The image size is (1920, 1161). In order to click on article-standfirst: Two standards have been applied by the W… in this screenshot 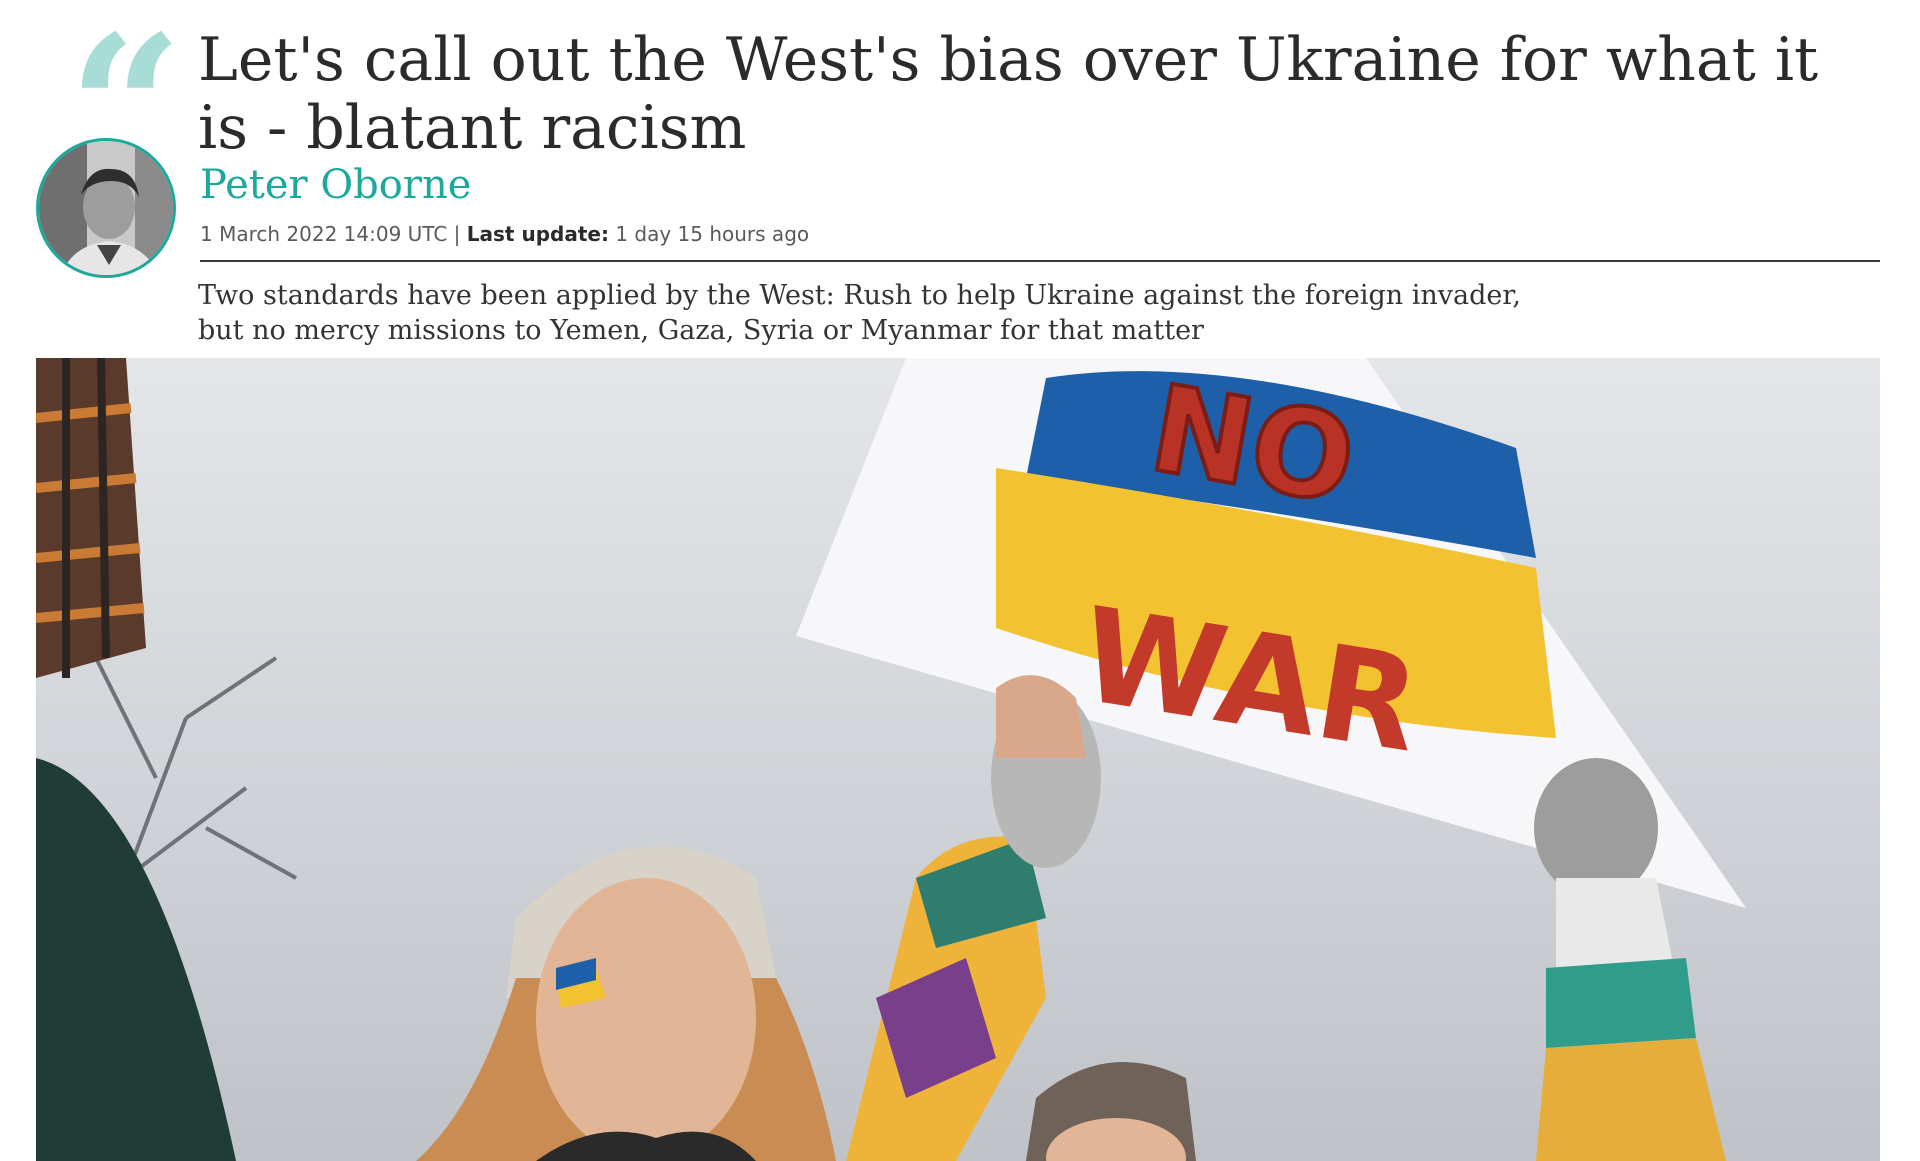, I will do `click(859, 313)`.